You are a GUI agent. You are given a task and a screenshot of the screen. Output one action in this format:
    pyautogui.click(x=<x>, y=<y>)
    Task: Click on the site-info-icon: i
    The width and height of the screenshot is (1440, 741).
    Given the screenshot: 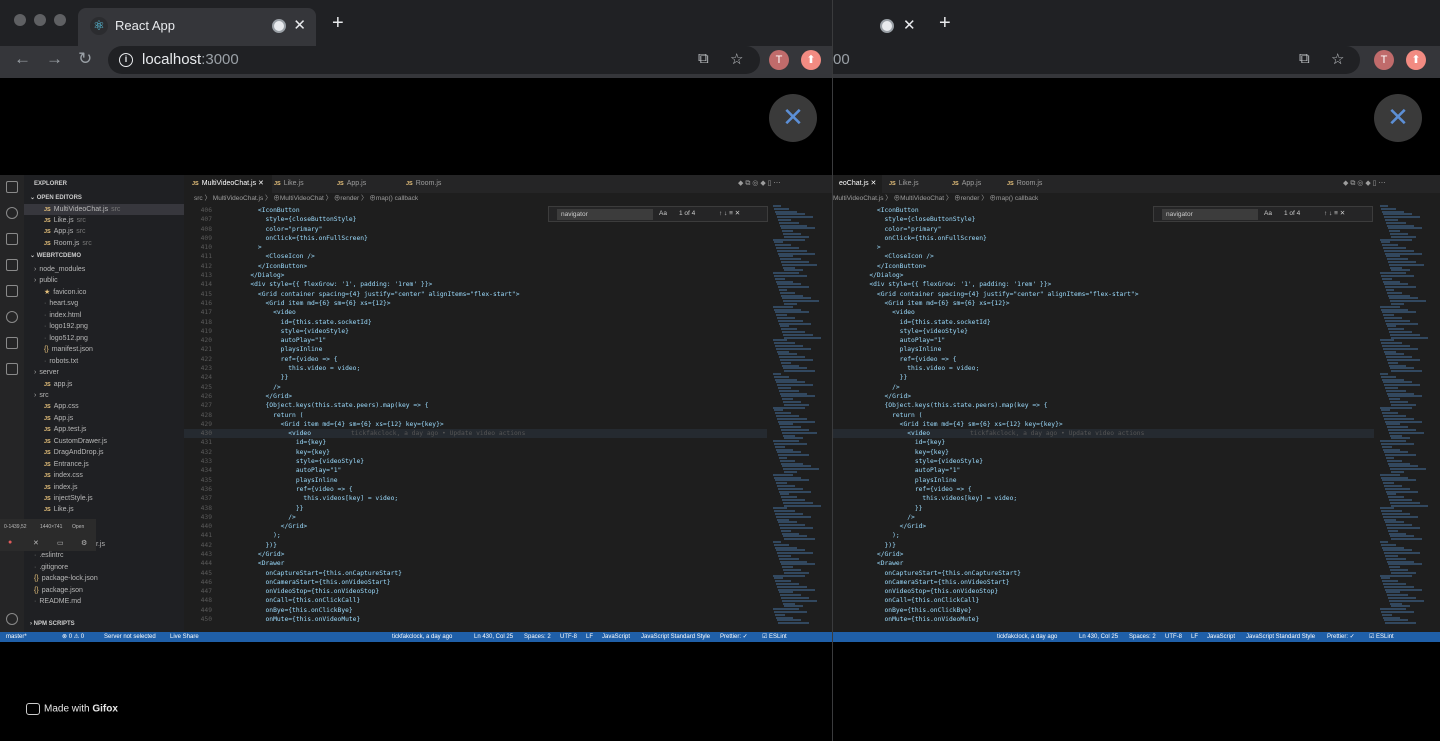 What is the action you would take?
    pyautogui.click(x=126, y=60)
    